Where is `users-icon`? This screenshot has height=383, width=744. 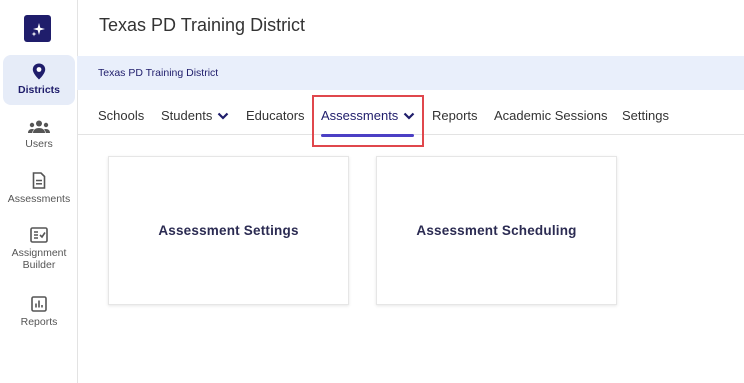 users-icon is located at coordinates (39, 126).